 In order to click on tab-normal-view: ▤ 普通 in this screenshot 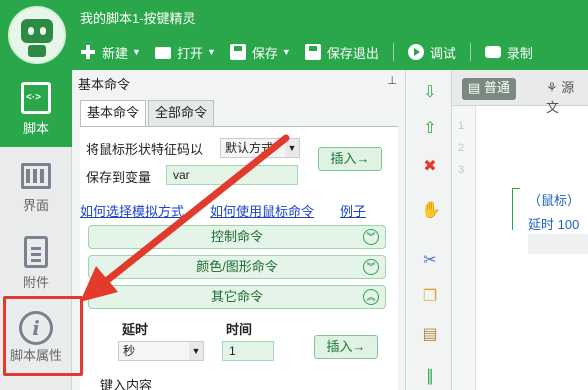, I will do `click(489, 89)`.